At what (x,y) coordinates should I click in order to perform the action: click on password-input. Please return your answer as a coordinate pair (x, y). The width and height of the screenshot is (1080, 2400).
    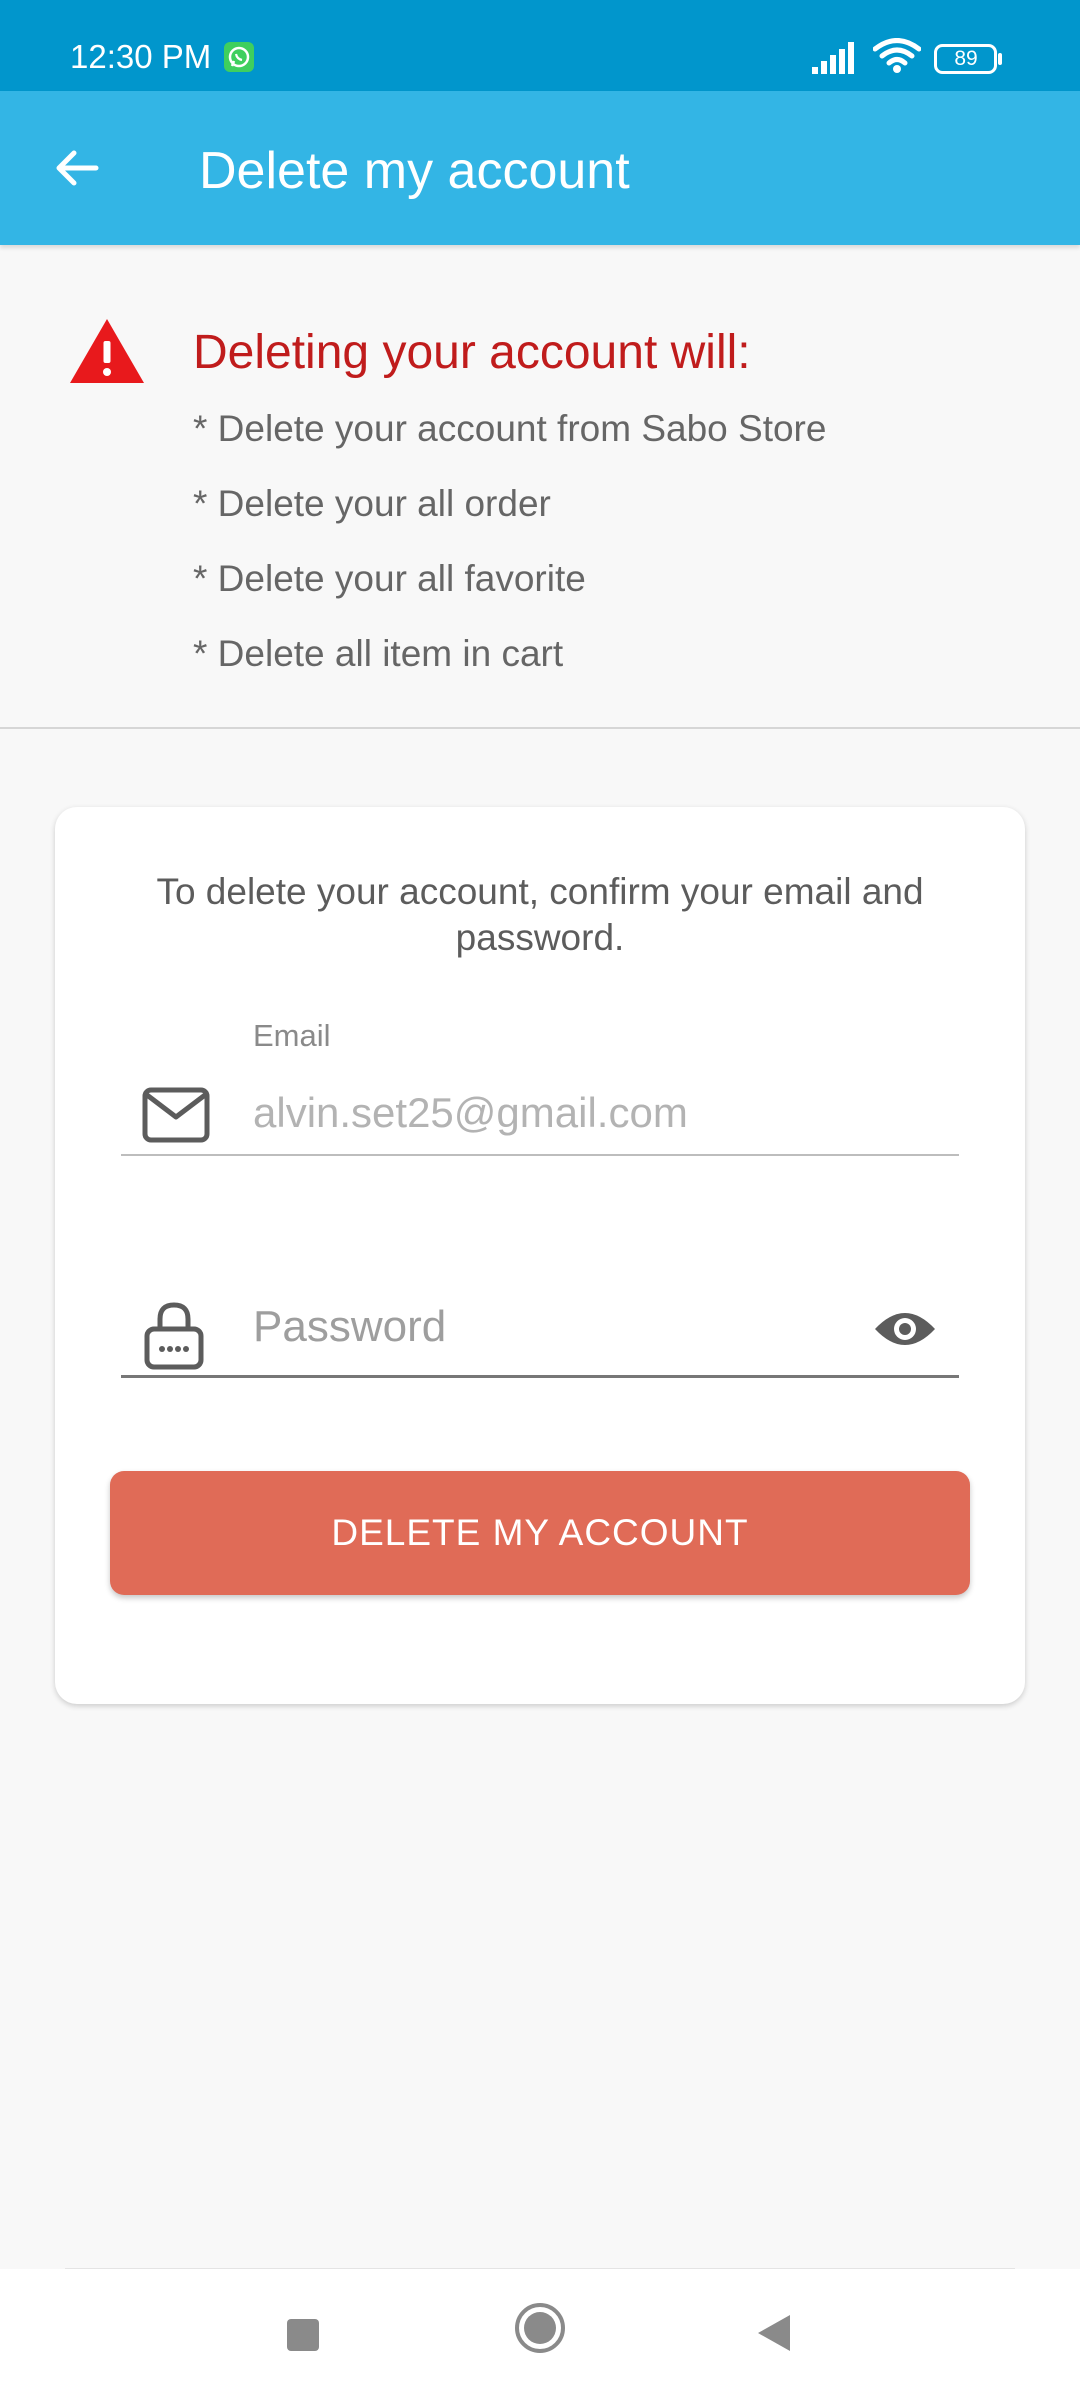
    Looking at the image, I should click on (573, 1327).